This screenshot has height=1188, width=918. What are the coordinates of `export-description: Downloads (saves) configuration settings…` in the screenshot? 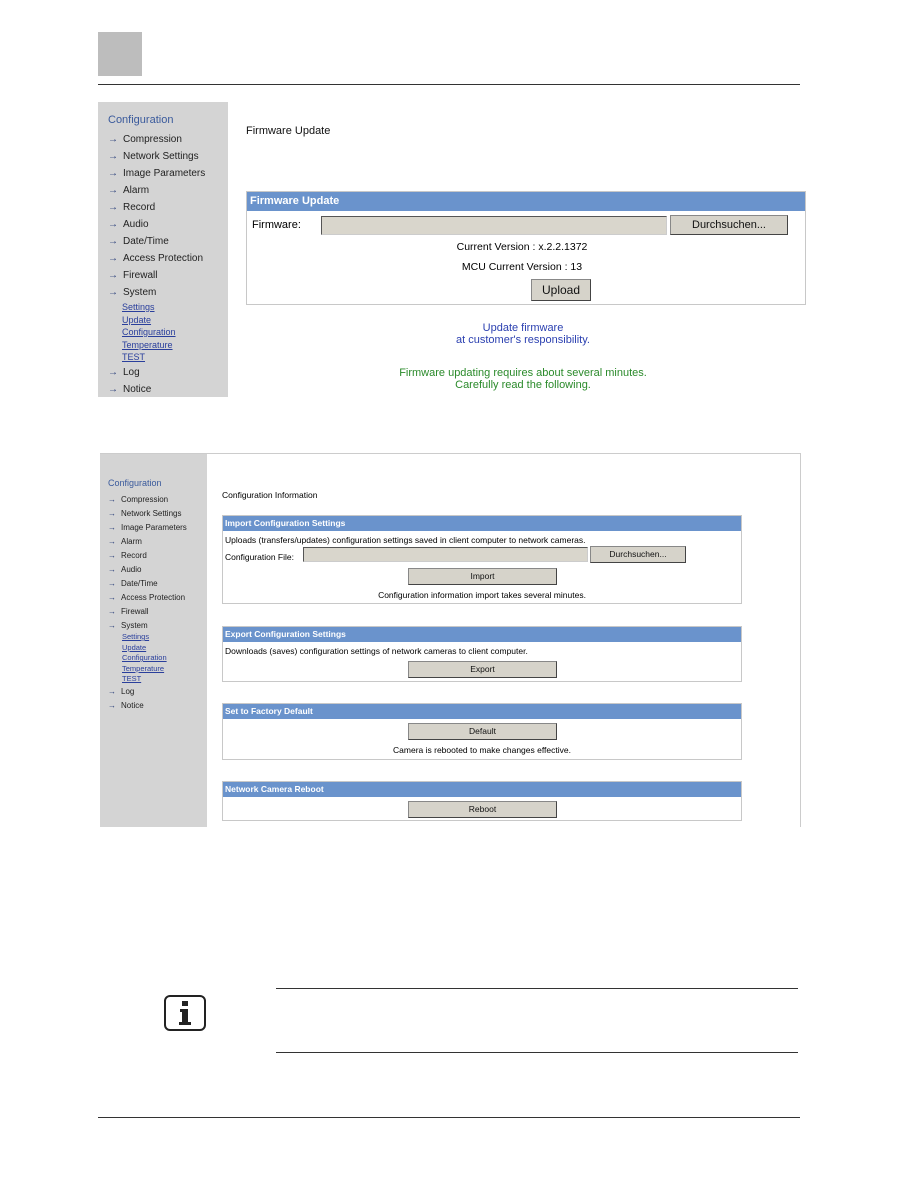 It's located at (376, 651).